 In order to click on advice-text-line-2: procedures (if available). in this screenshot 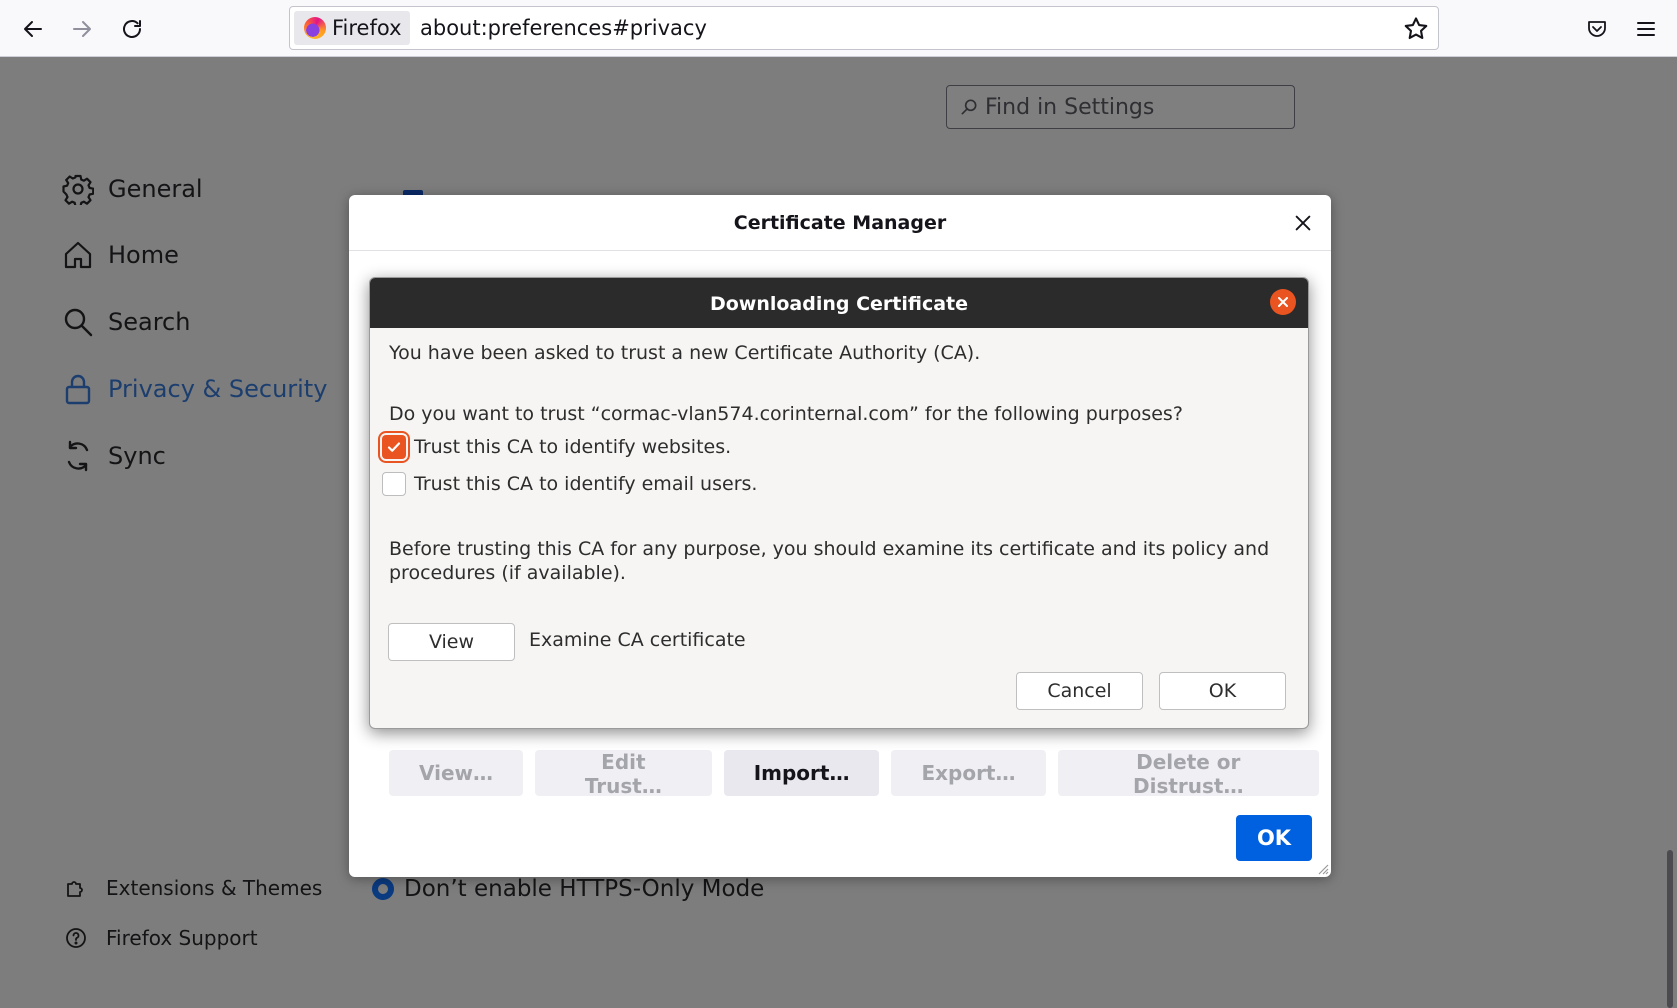, I will do `click(507, 573)`.